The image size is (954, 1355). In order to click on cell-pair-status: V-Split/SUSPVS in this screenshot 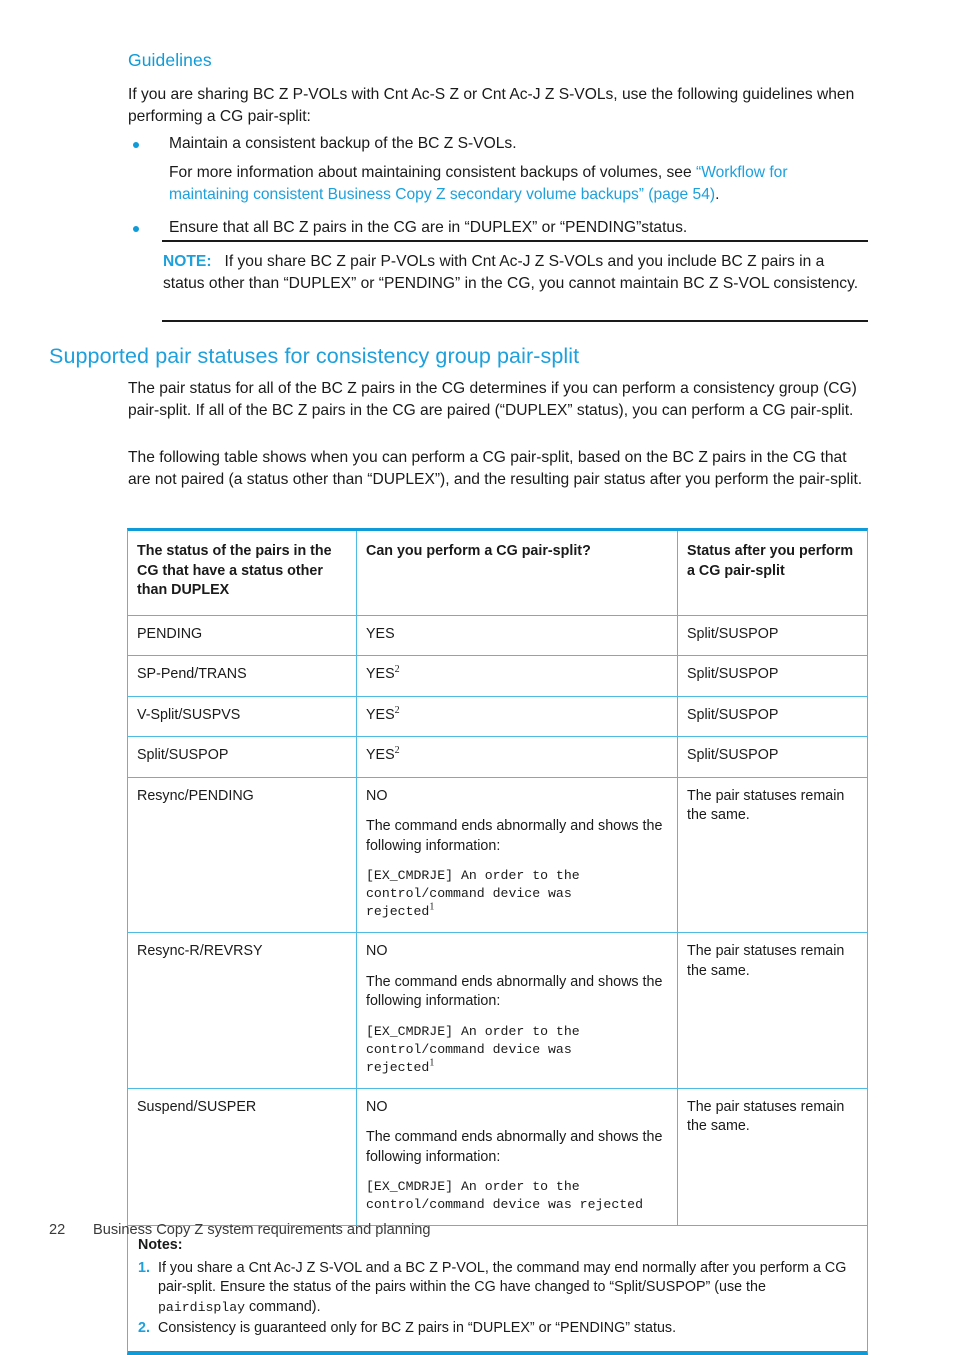, I will do `click(242, 716)`.